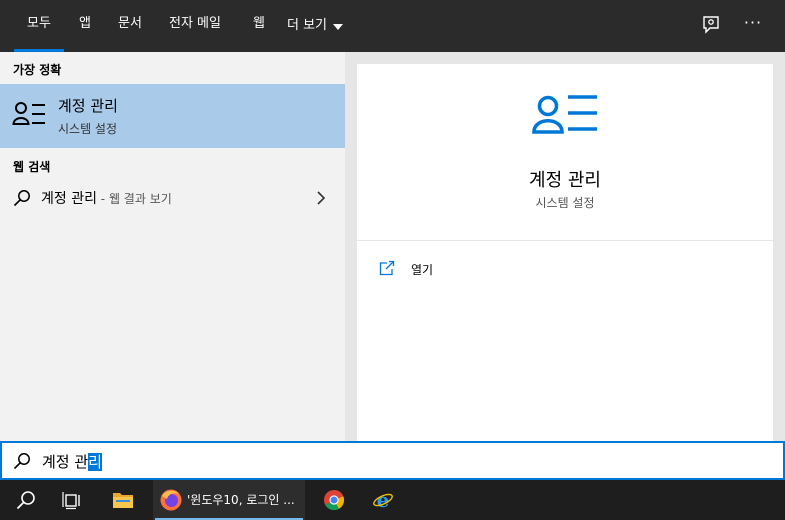 The width and height of the screenshot is (785, 520). What do you see at coordinates (95, 462) in the screenshot?
I see `search-query-selected: 리` at bounding box center [95, 462].